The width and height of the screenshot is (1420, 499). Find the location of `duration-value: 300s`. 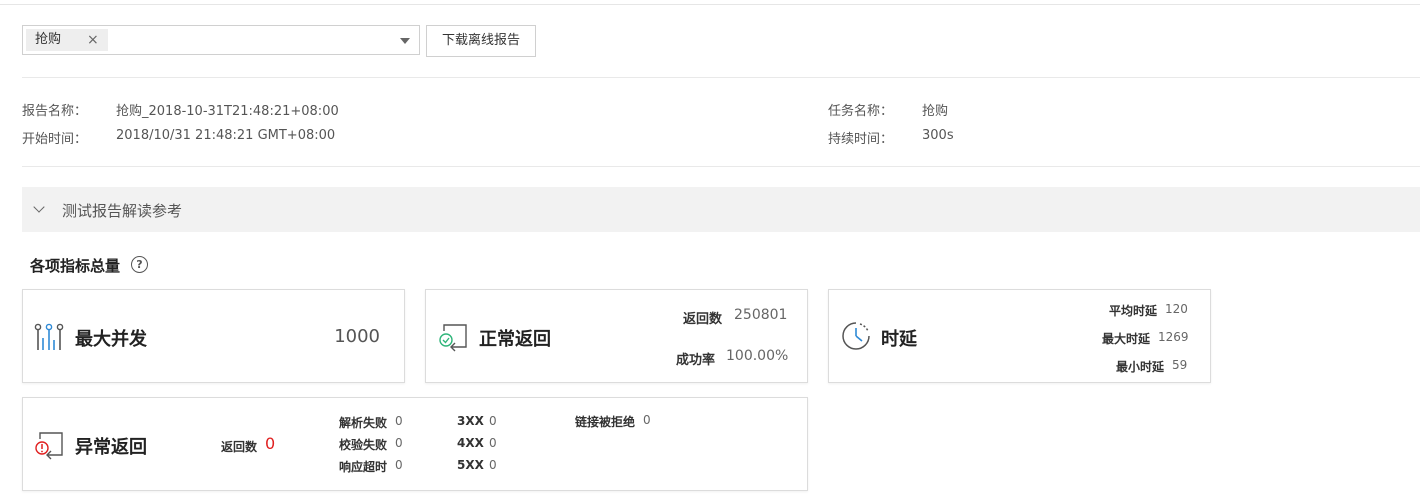

duration-value: 300s is located at coordinates (938, 135).